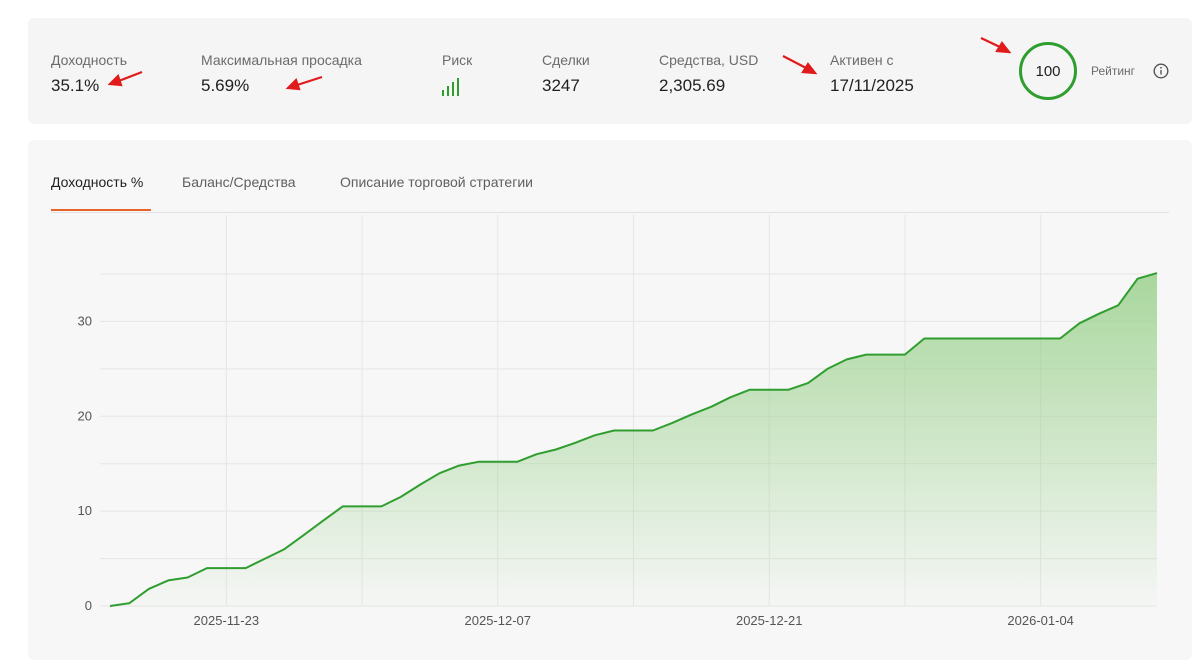  I want to click on y-tick-label: 30, so click(85, 320).